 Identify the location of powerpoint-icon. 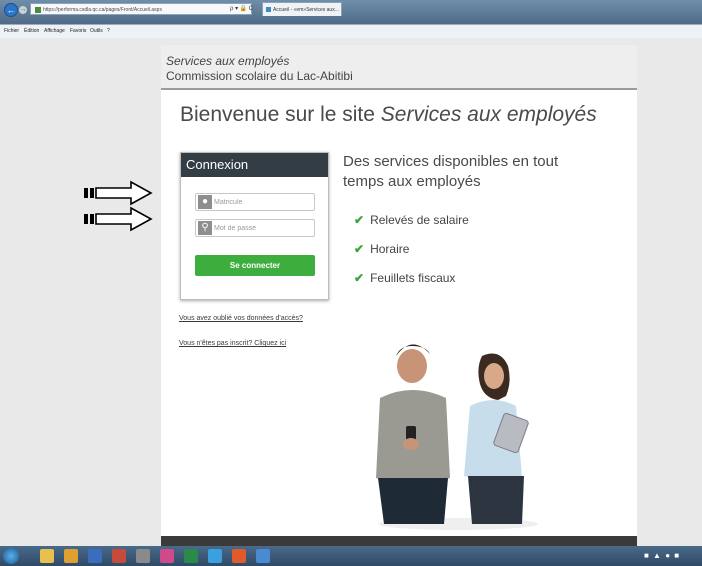
(119, 556).